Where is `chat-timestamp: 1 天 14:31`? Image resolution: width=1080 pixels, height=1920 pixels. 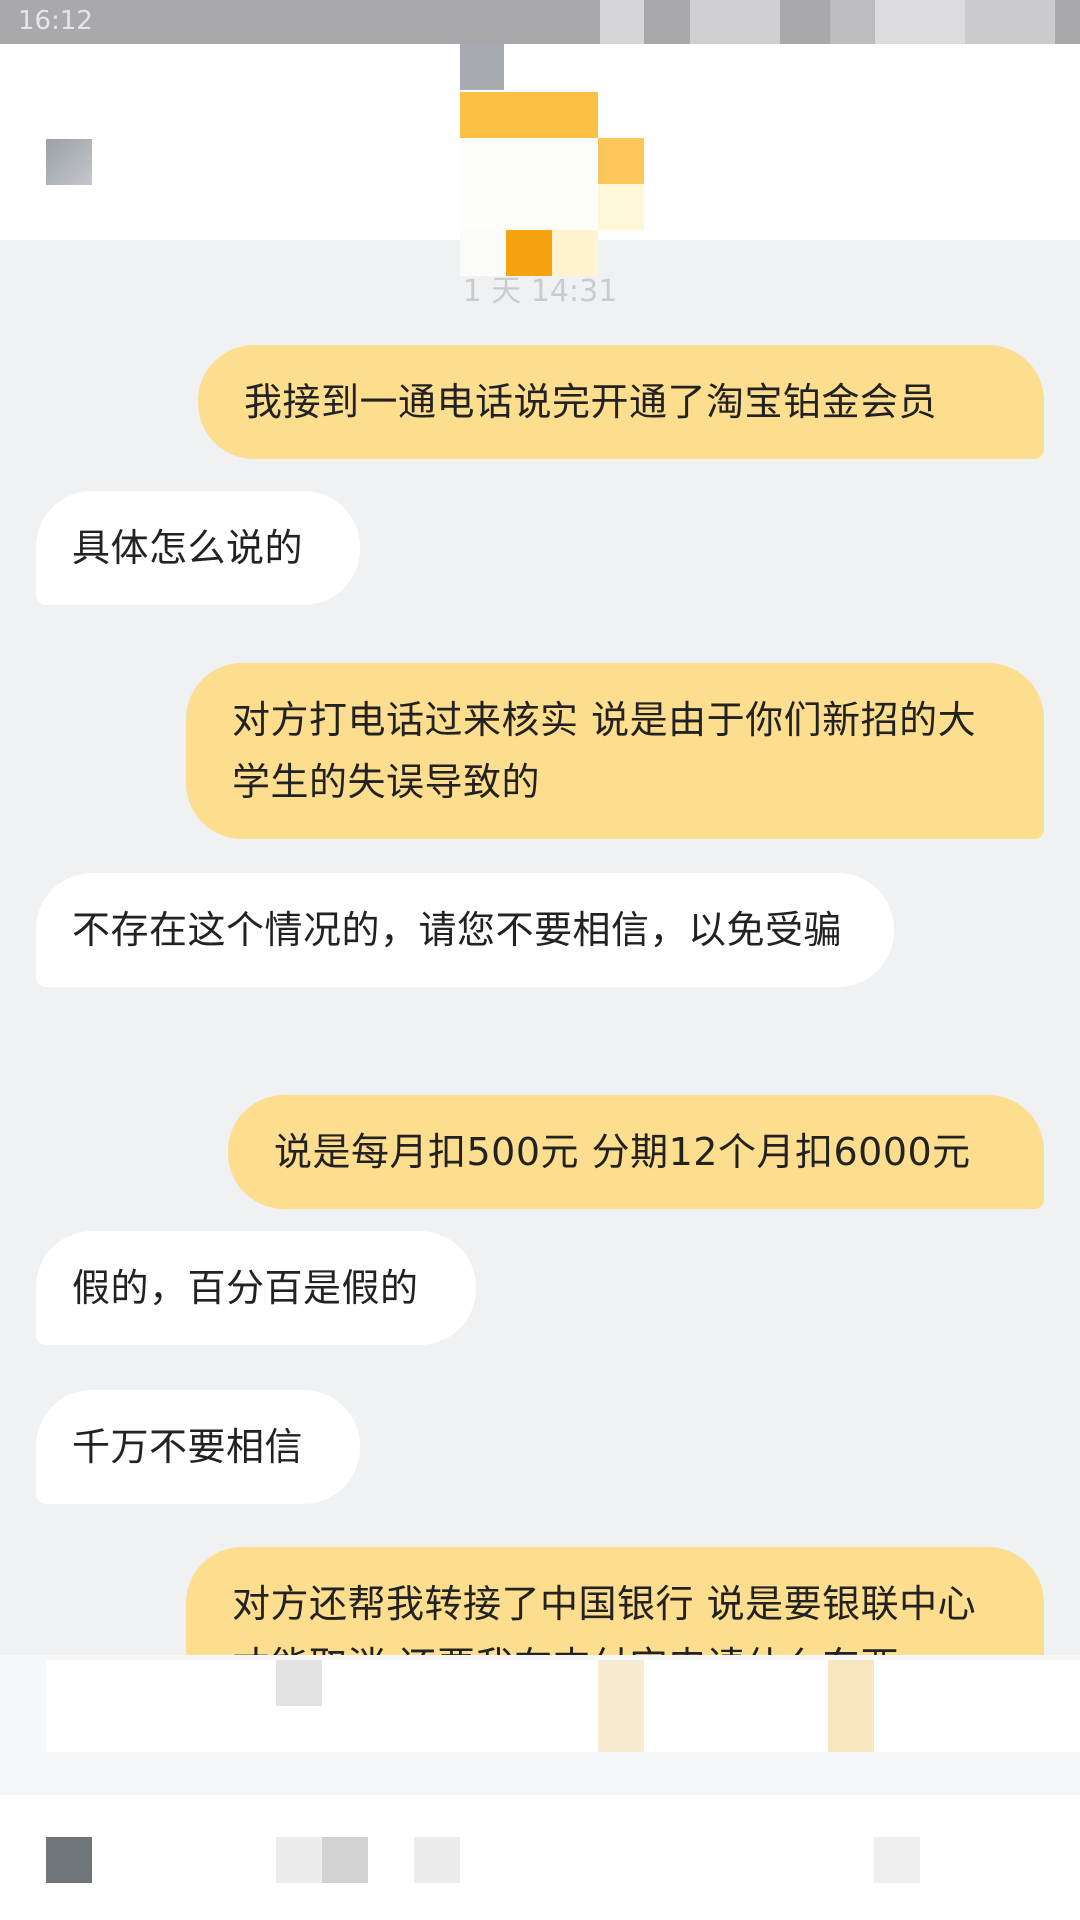
chat-timestamp: 1 天 14:31 is located at coordinates (540, 291).